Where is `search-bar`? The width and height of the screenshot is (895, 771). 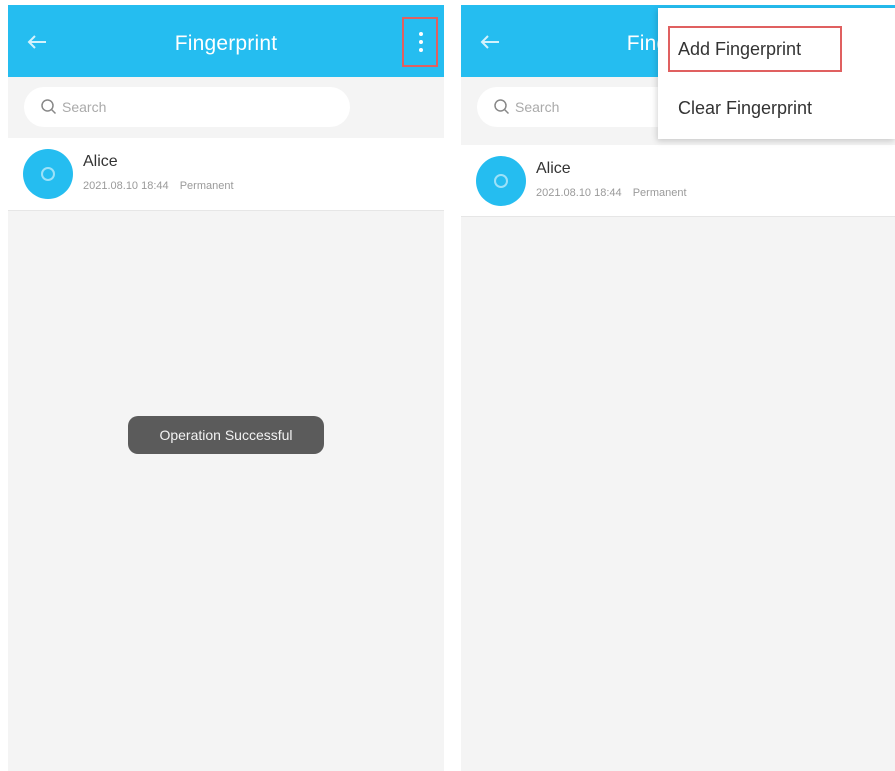 search-bar is located at coordinates (187, 107).